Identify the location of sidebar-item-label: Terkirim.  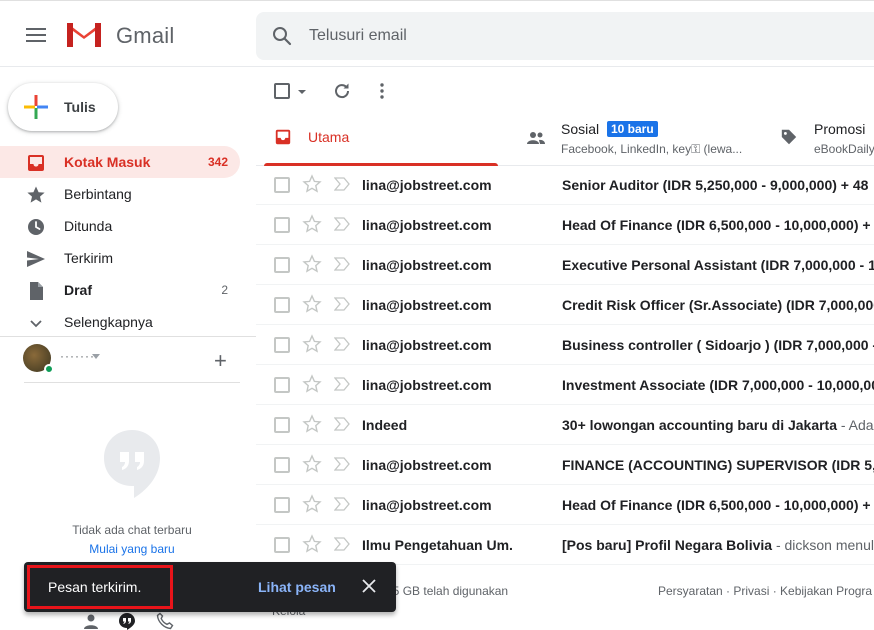
(88, 258).